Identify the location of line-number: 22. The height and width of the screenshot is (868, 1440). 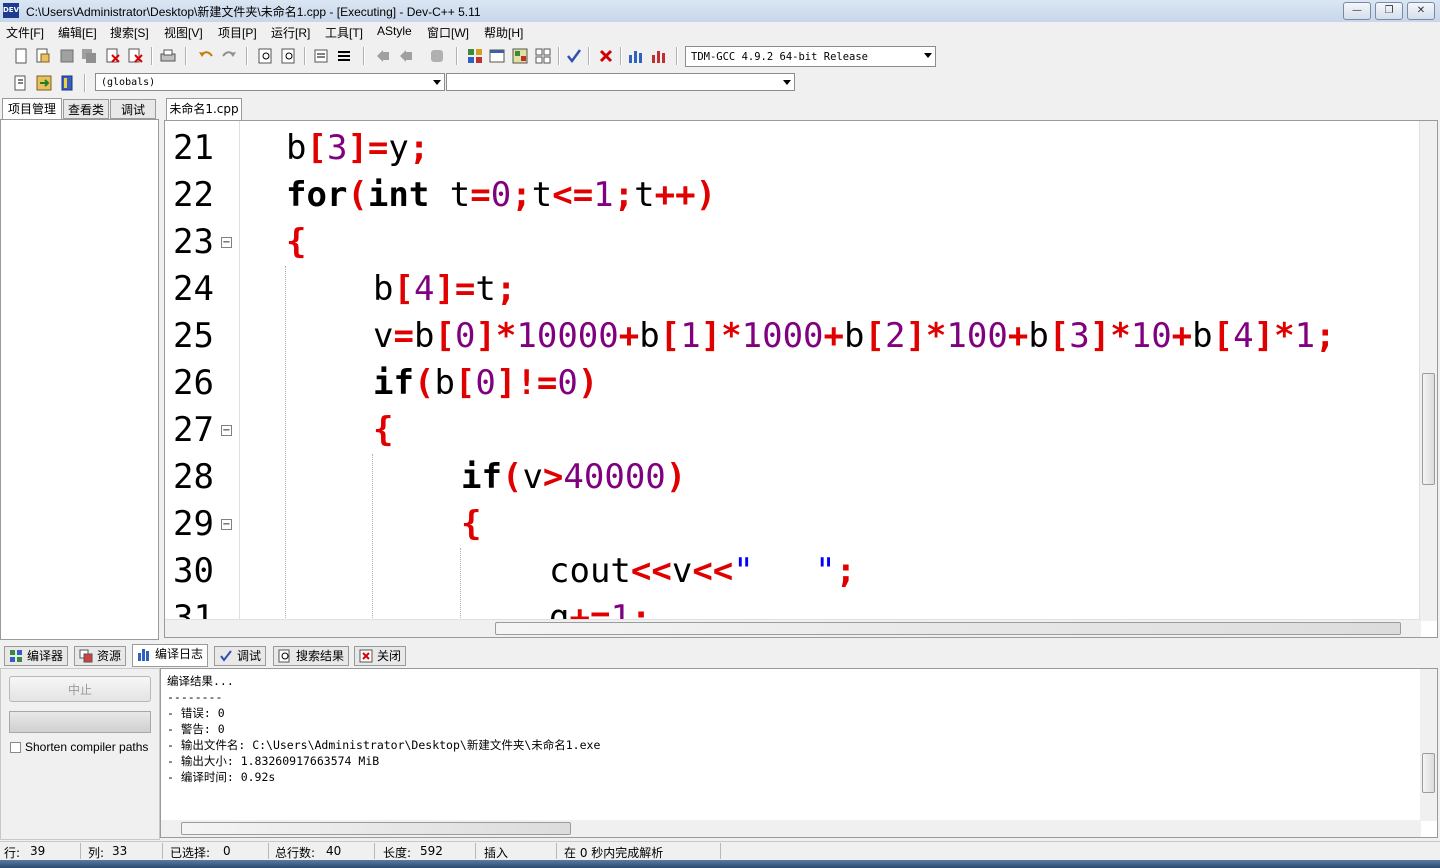
(193, 195).